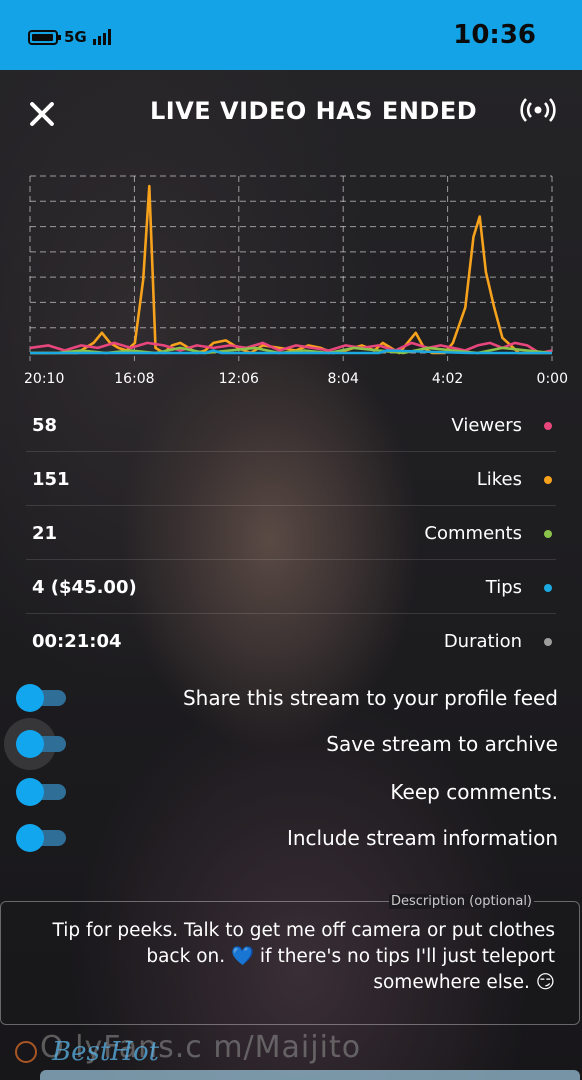 This screenshot has width=582, height=1080. I want to click on stat-row-viewers: 58 Viewers, so click(291, 425).